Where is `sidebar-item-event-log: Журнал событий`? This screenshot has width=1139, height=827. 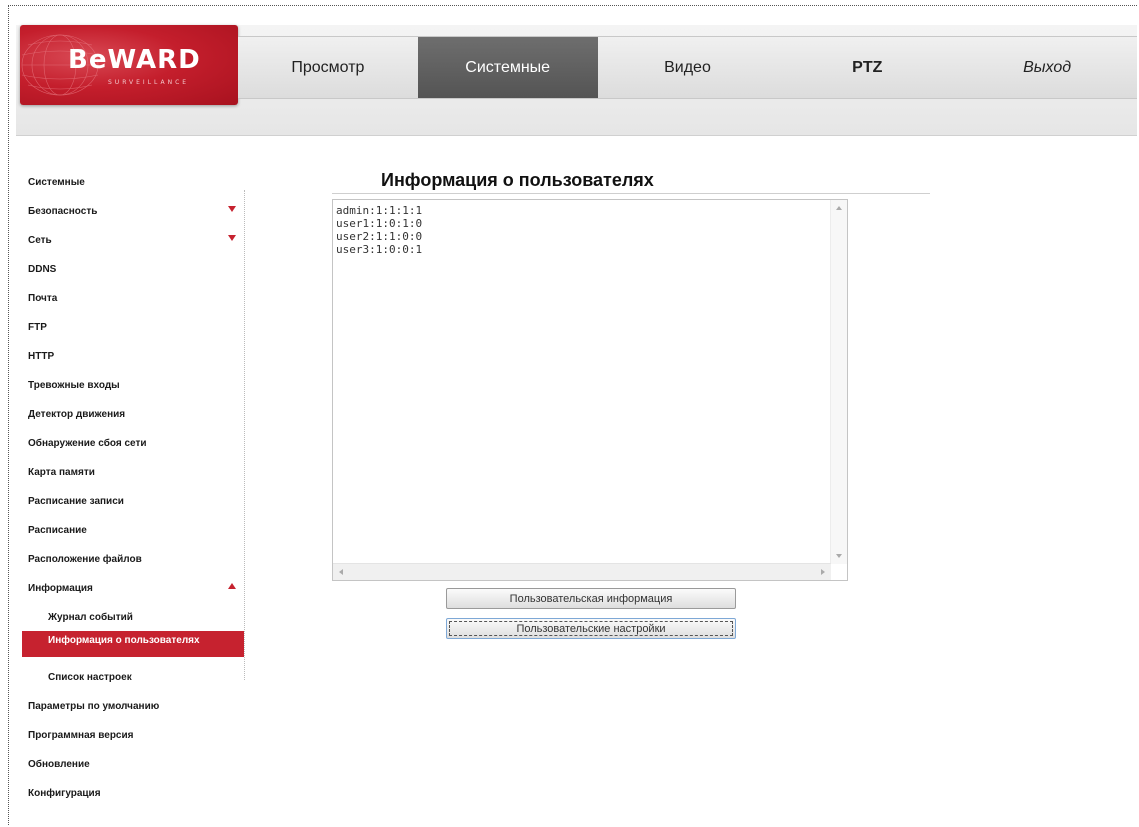
sidebar-item-event-log: Журнал событий is located at coordinates (133, 617).